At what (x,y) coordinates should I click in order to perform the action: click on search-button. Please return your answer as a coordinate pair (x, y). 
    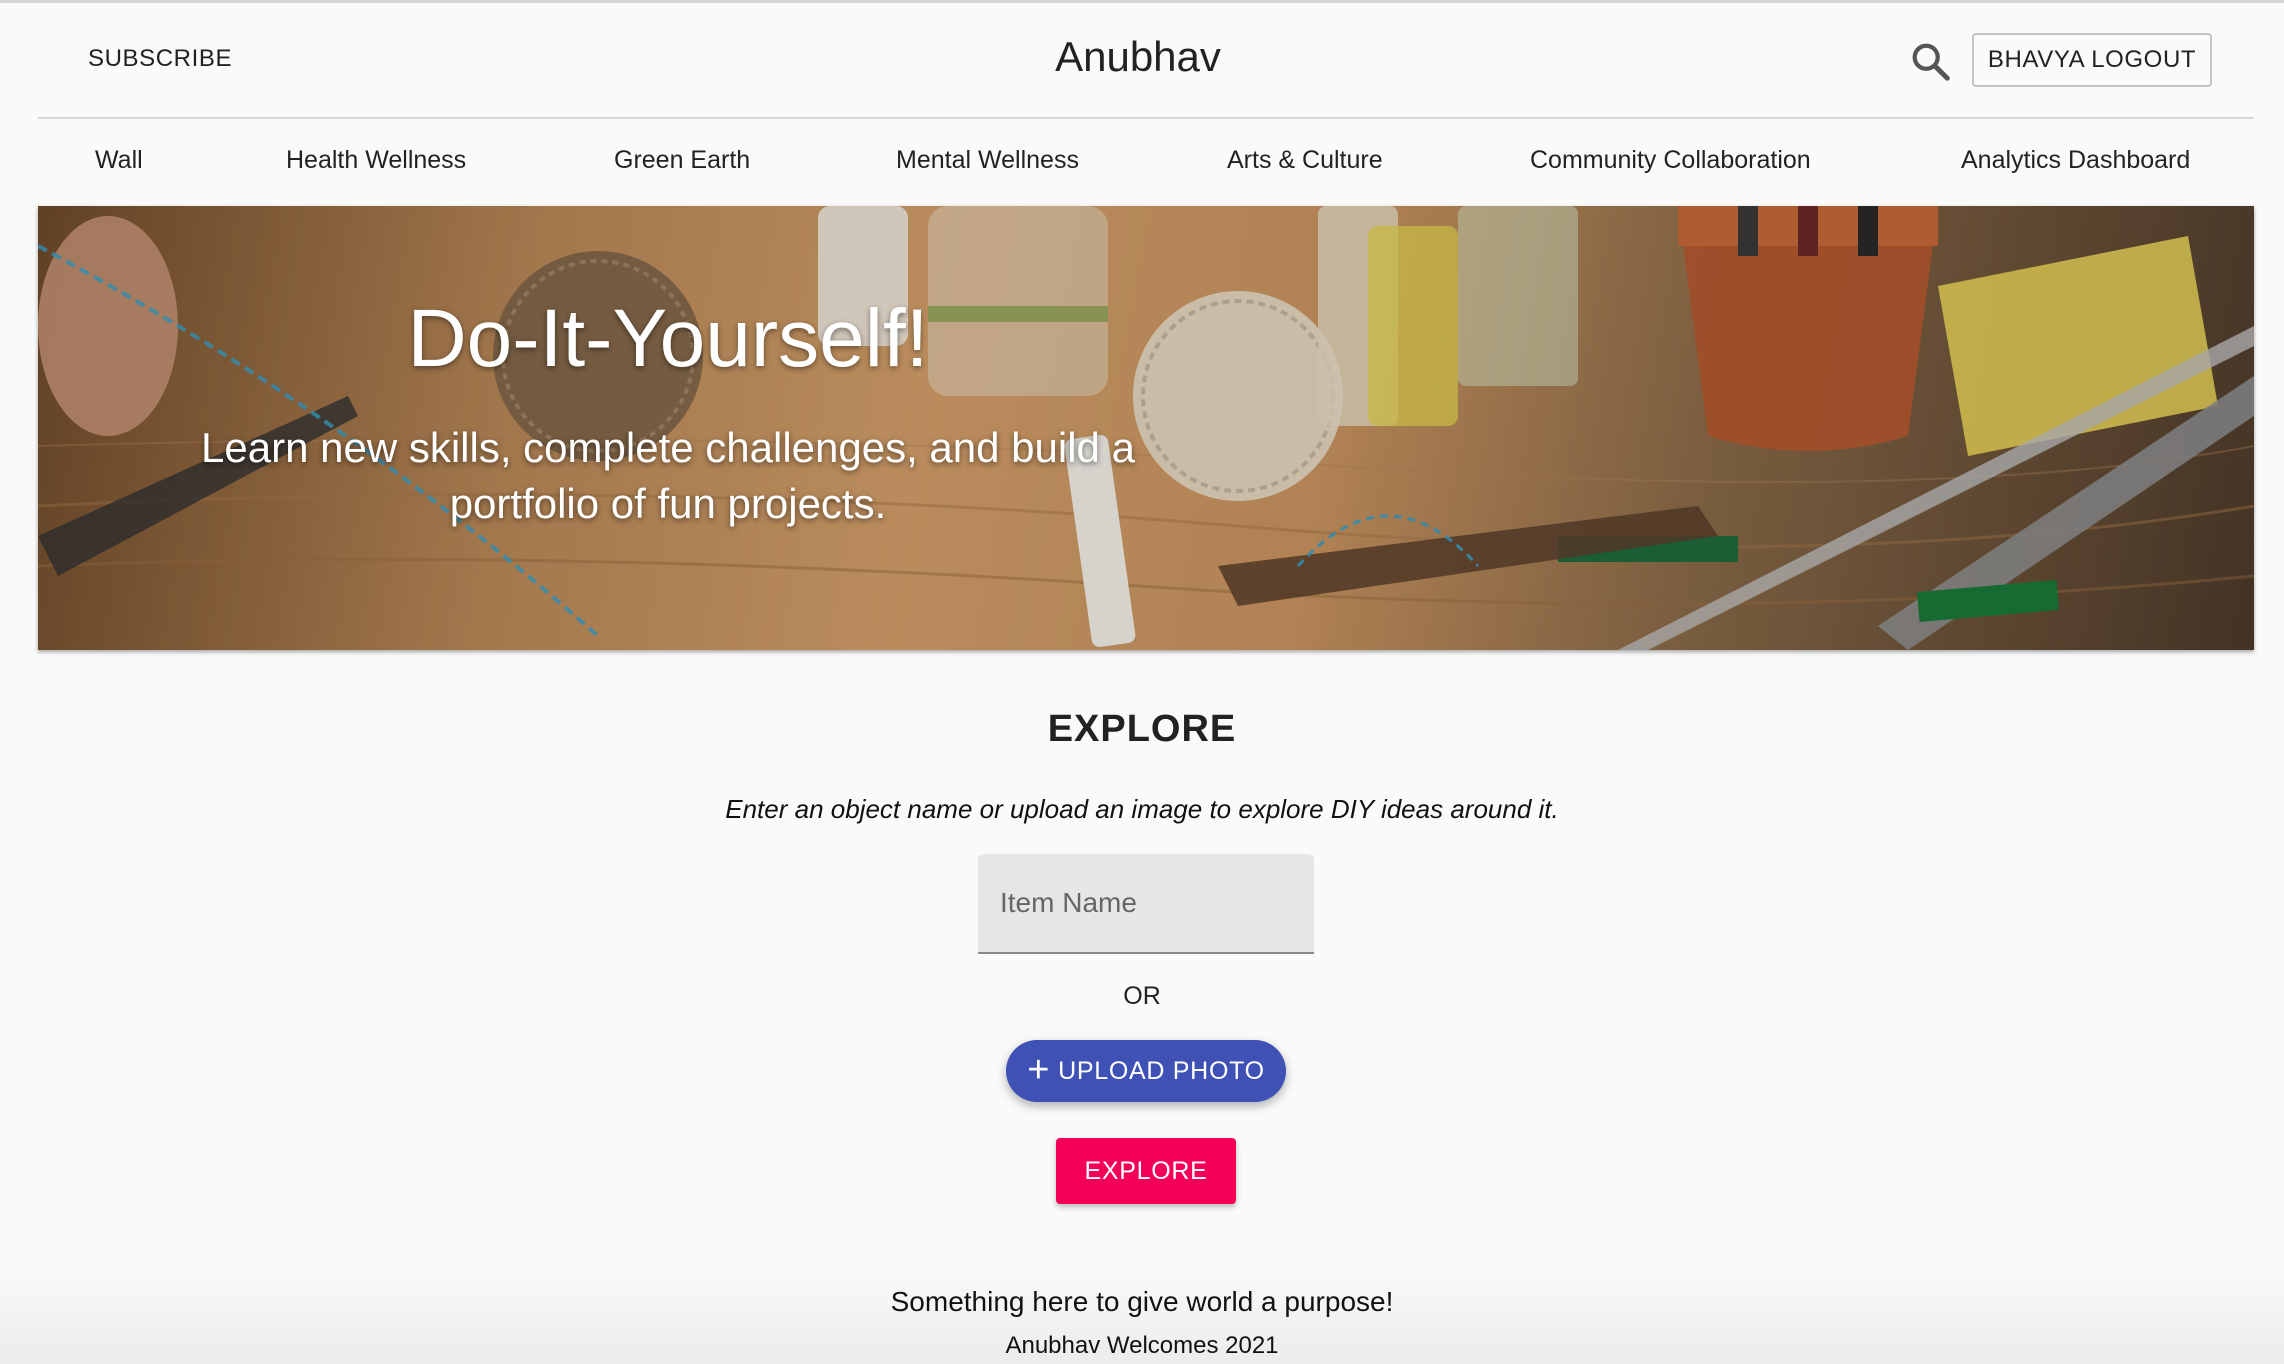
    Looking at the image, I should click on (1931, 62).